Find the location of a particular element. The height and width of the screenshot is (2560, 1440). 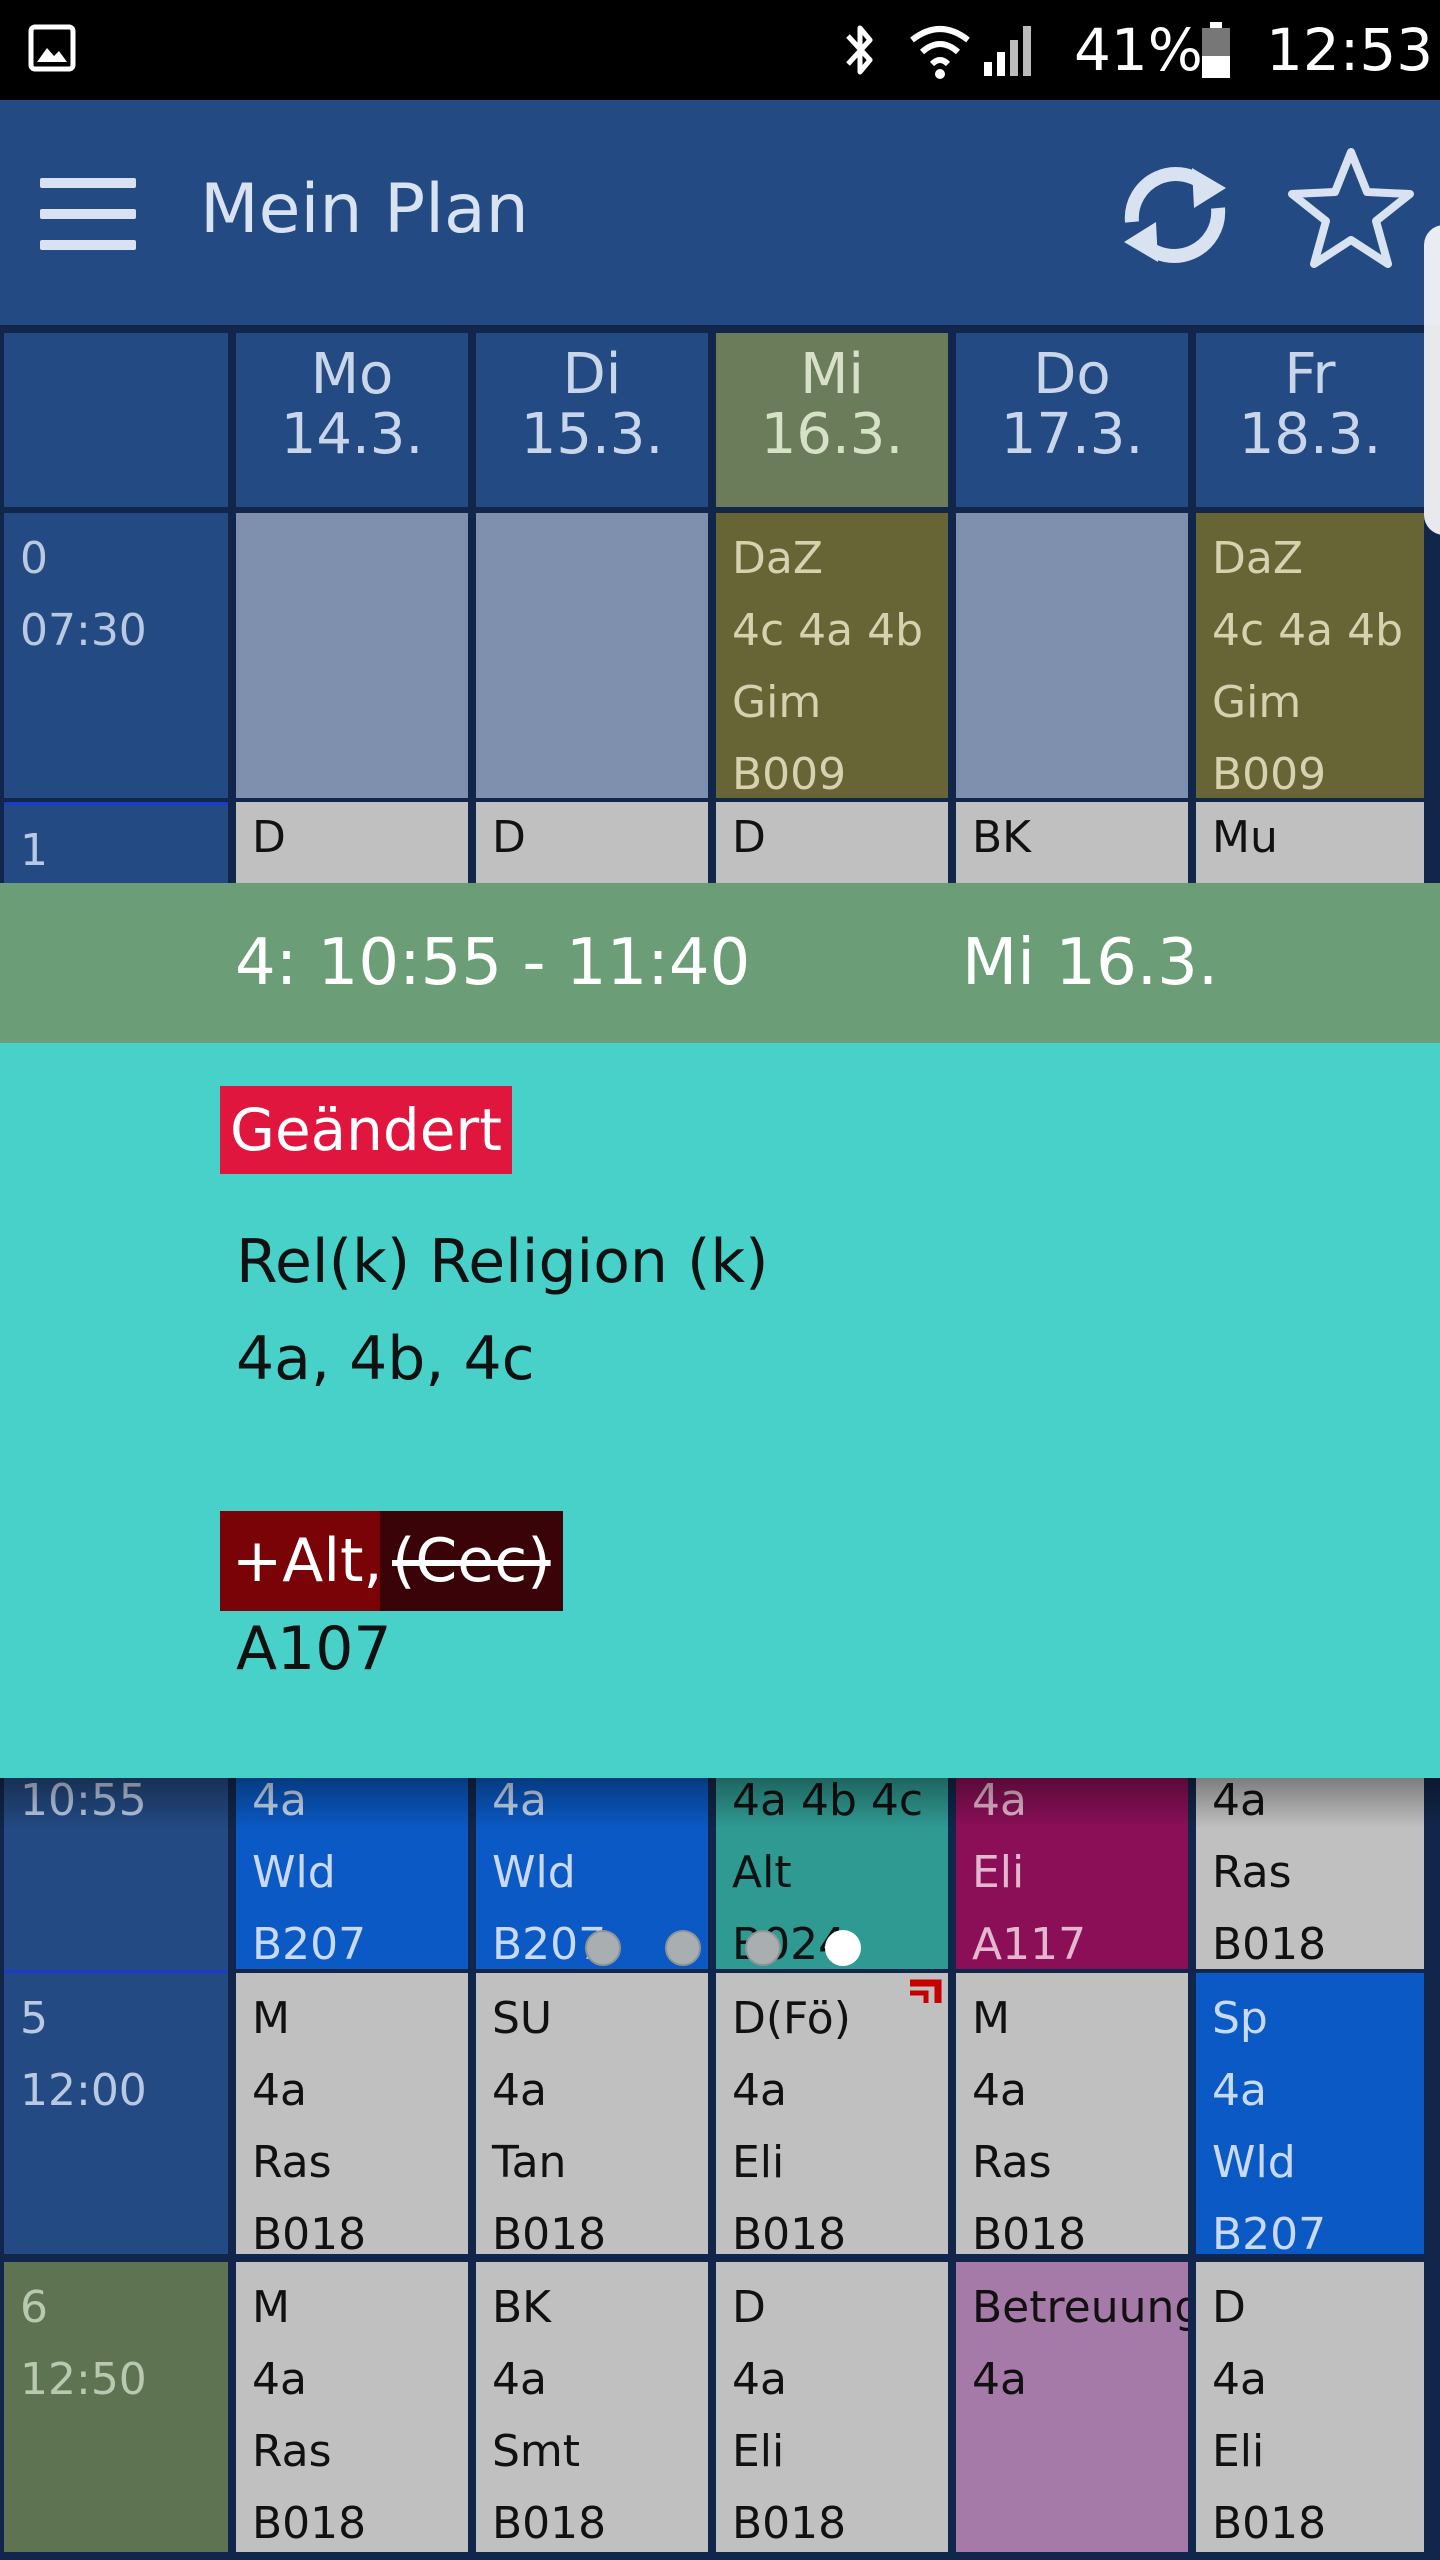

period-time: 12:00 is located at coordinates (83, 2090).